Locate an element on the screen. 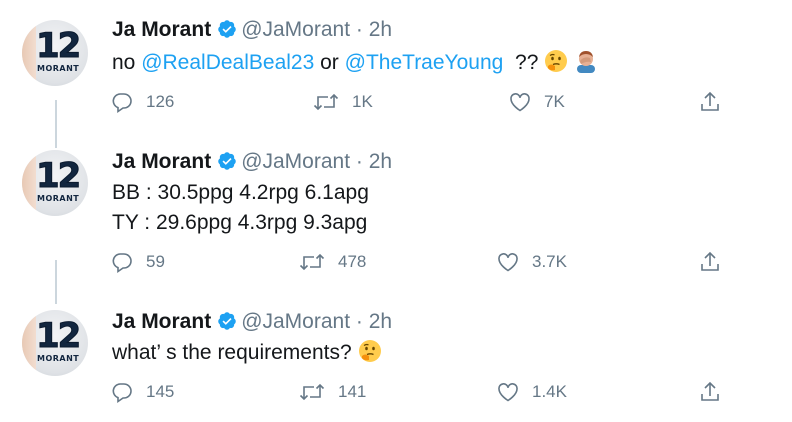  mention-link: @RealDealBeal23 is located at coordinates (227, 62).